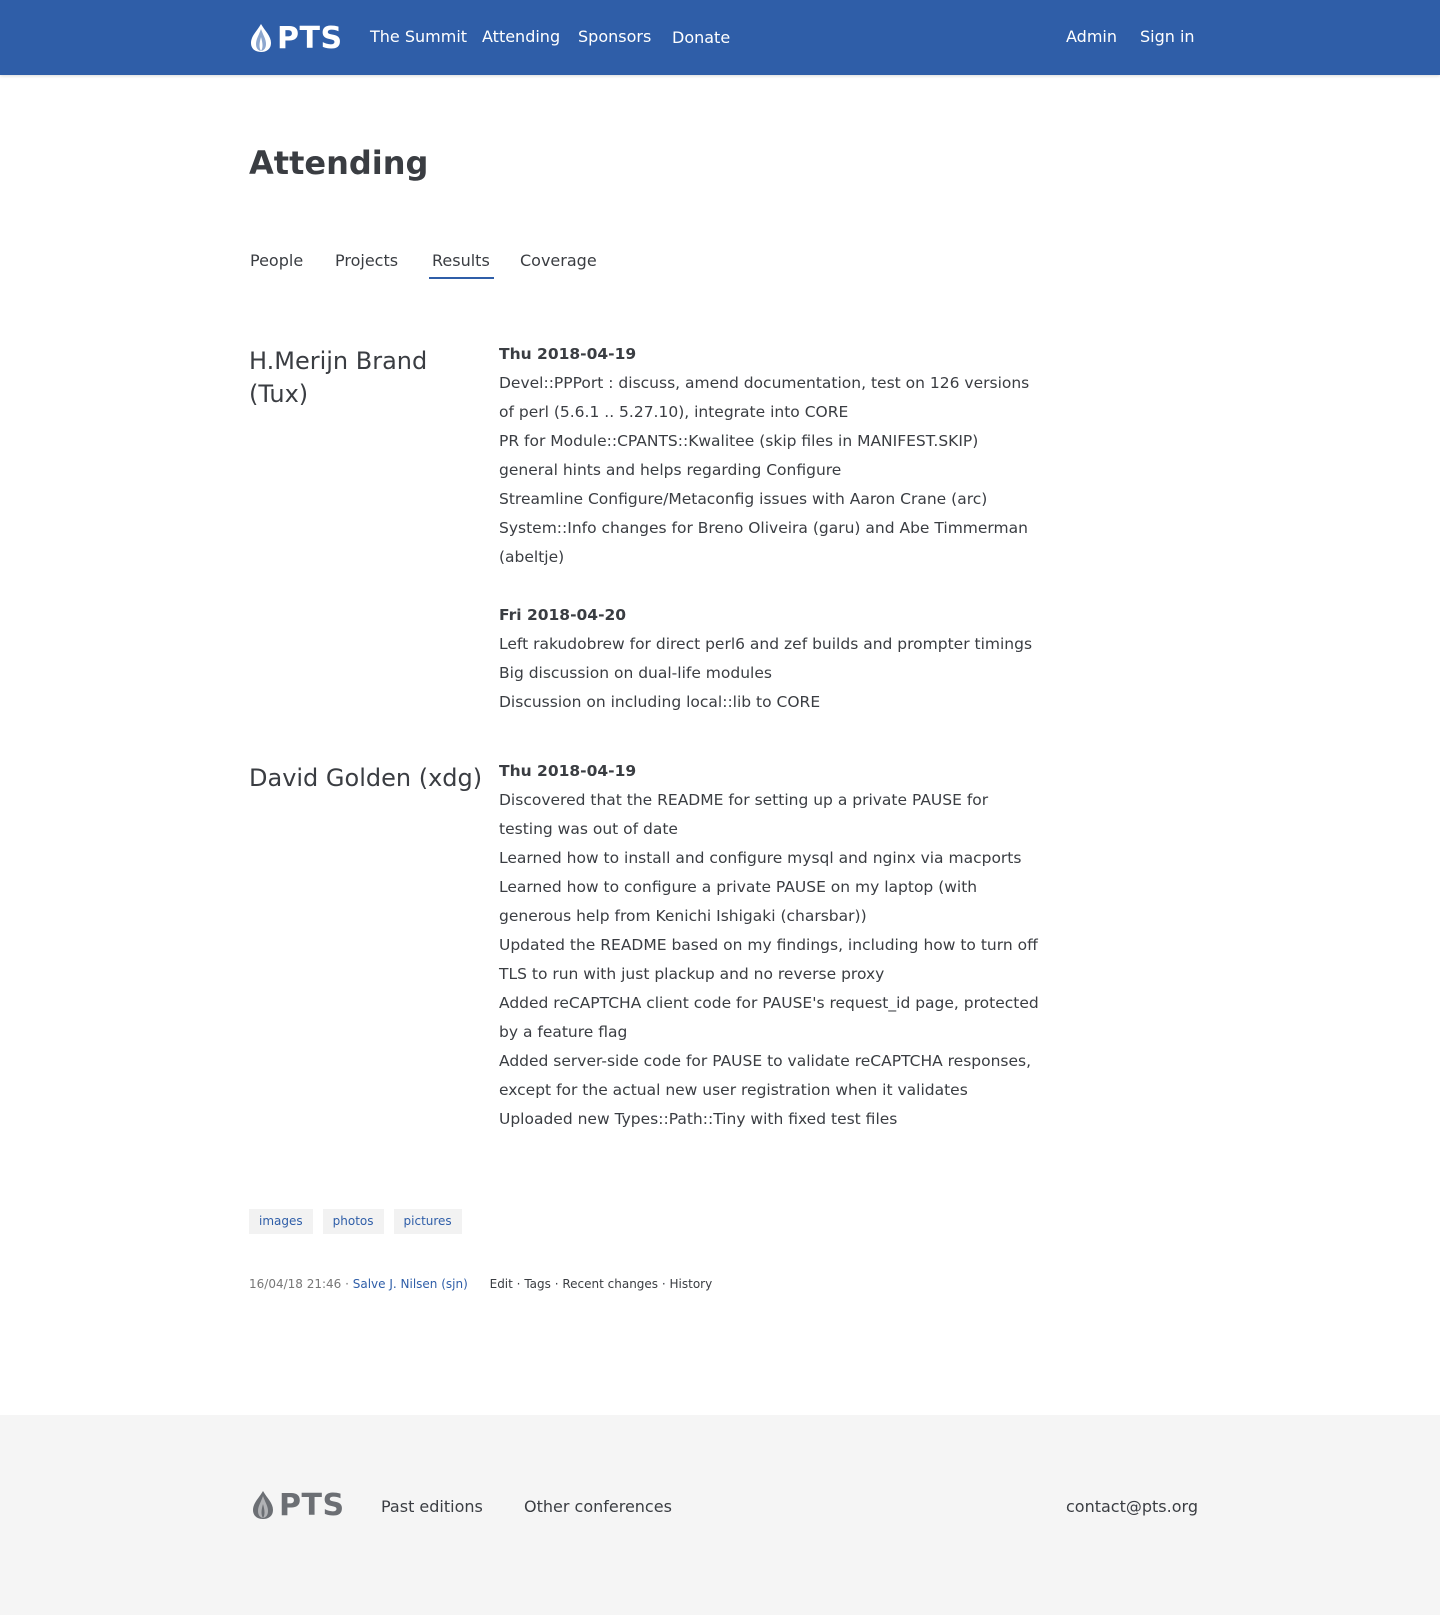  Describe the element at coordinates (339, 163) in the screenshot. I see `page-title: Attending` at that location.